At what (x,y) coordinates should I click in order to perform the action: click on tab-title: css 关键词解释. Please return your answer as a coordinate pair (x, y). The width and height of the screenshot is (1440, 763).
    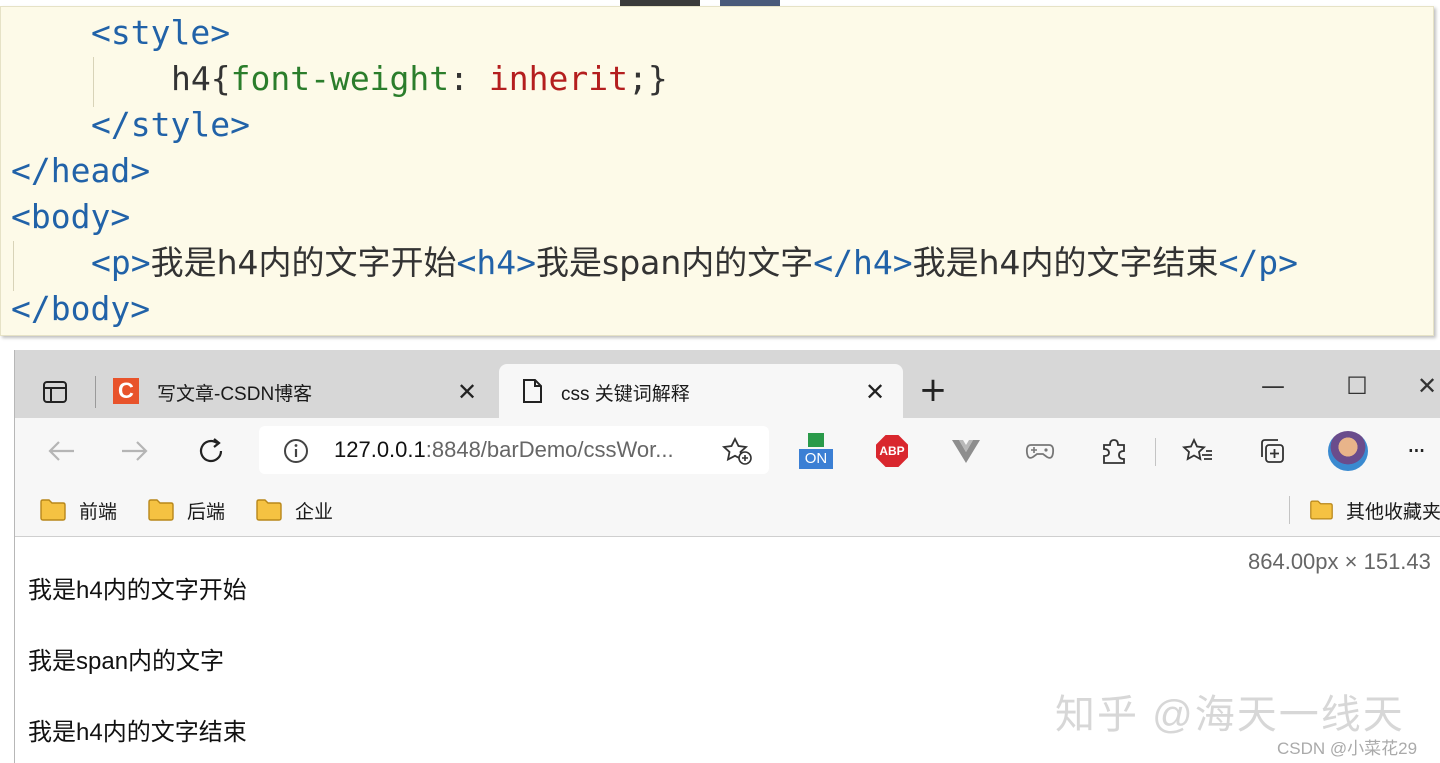
    Looking at the image, I should click on (625, 394).